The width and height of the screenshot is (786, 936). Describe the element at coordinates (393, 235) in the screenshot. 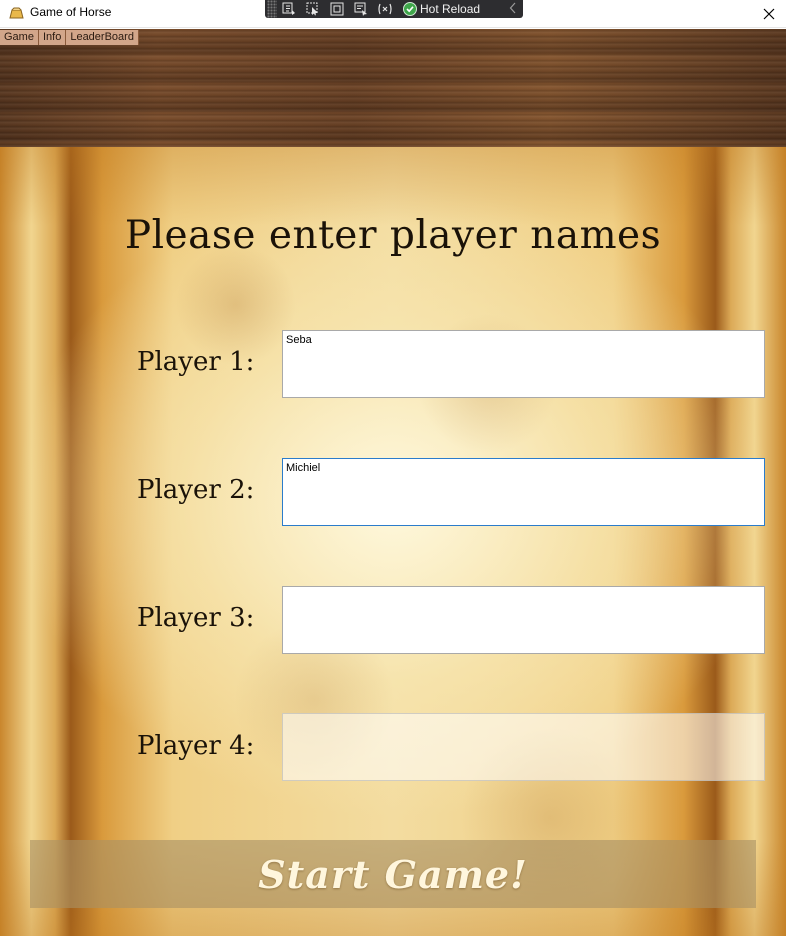

I see `page-title: Please enter player names` at that location.